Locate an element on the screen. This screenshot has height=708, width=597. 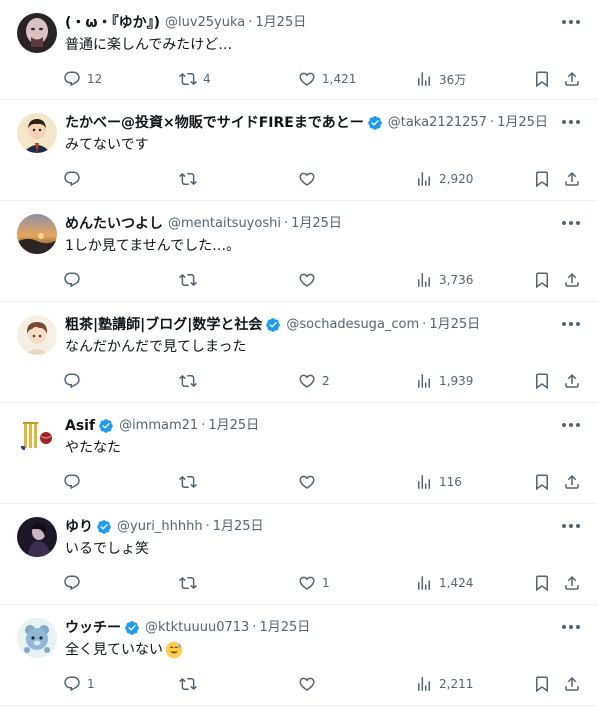
display-name: ウッチー is located at coordinates (93, 628).